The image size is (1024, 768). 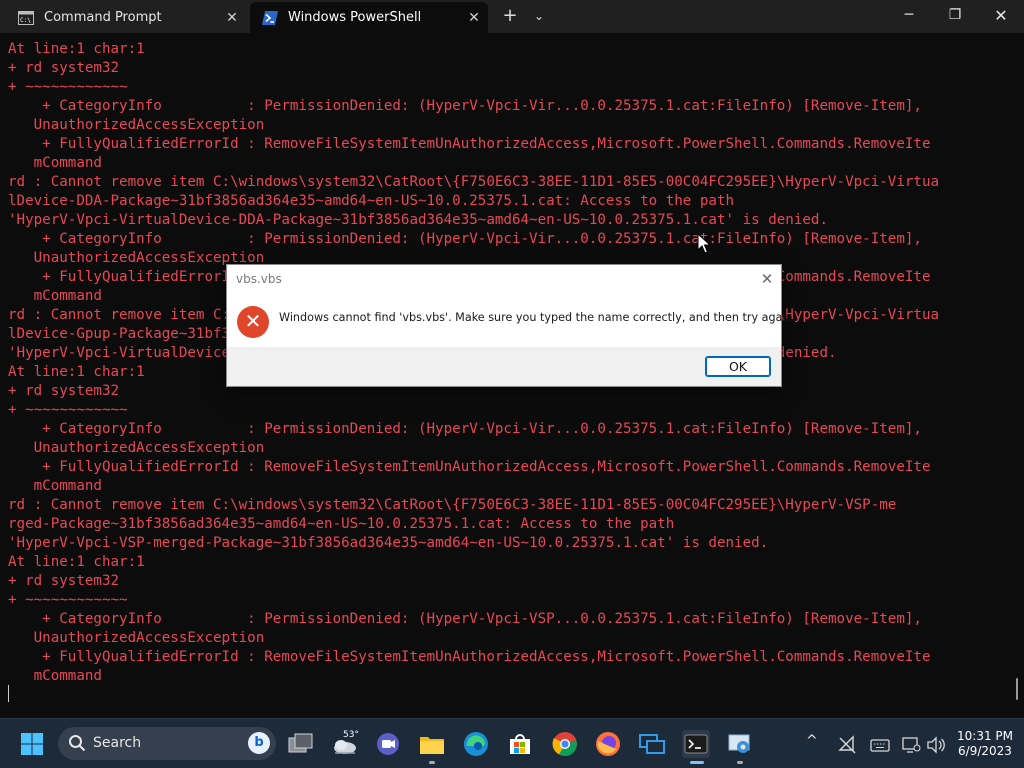 What do you see at coordinates (432, 744) in the screenshot?
I see `file-explorer-icon` at bounding box center [432, 744].